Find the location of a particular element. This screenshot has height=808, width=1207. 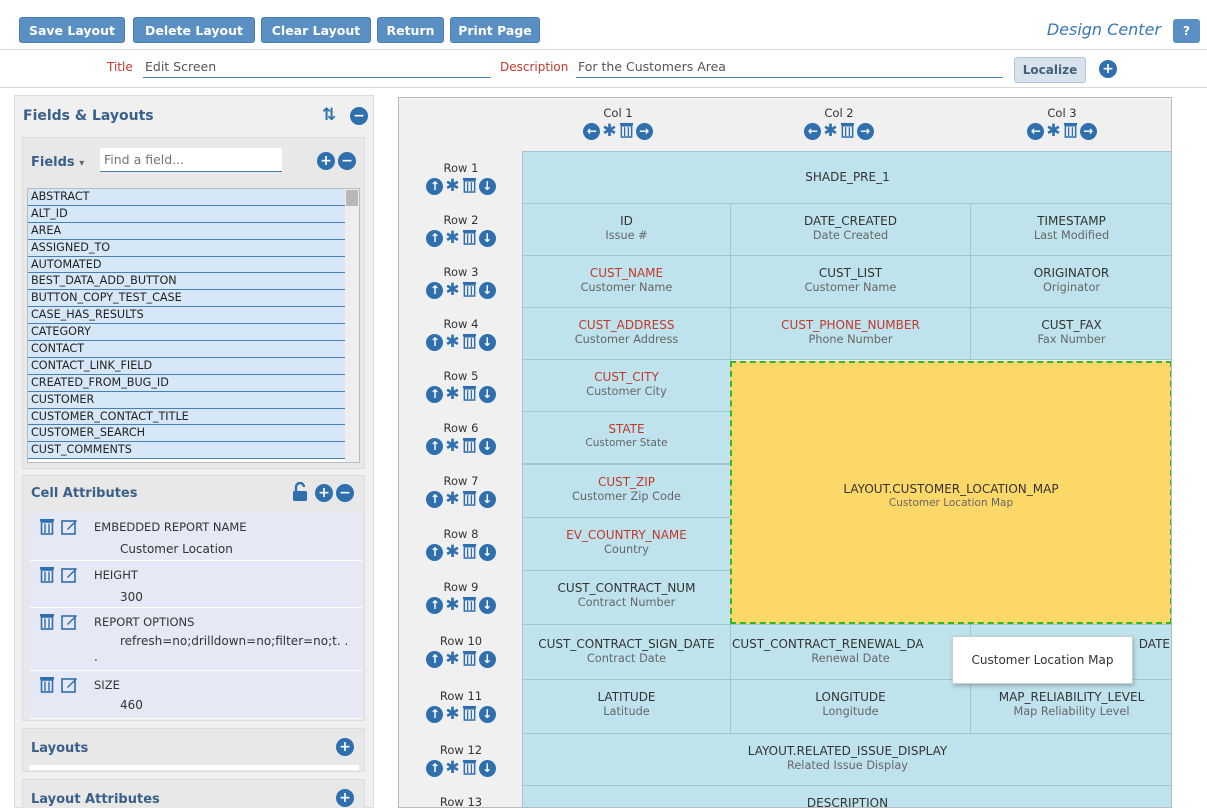

layout-cell: STATE Customer State is located at coordinates (626, 437).